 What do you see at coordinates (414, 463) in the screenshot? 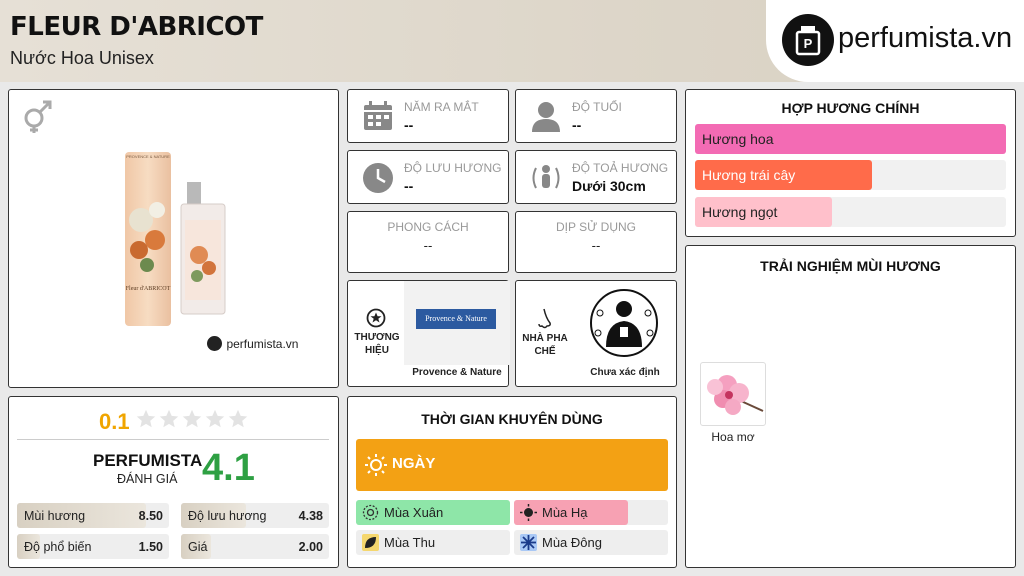
I see `day-label: NGÀY` at bounding box center [414, 463].